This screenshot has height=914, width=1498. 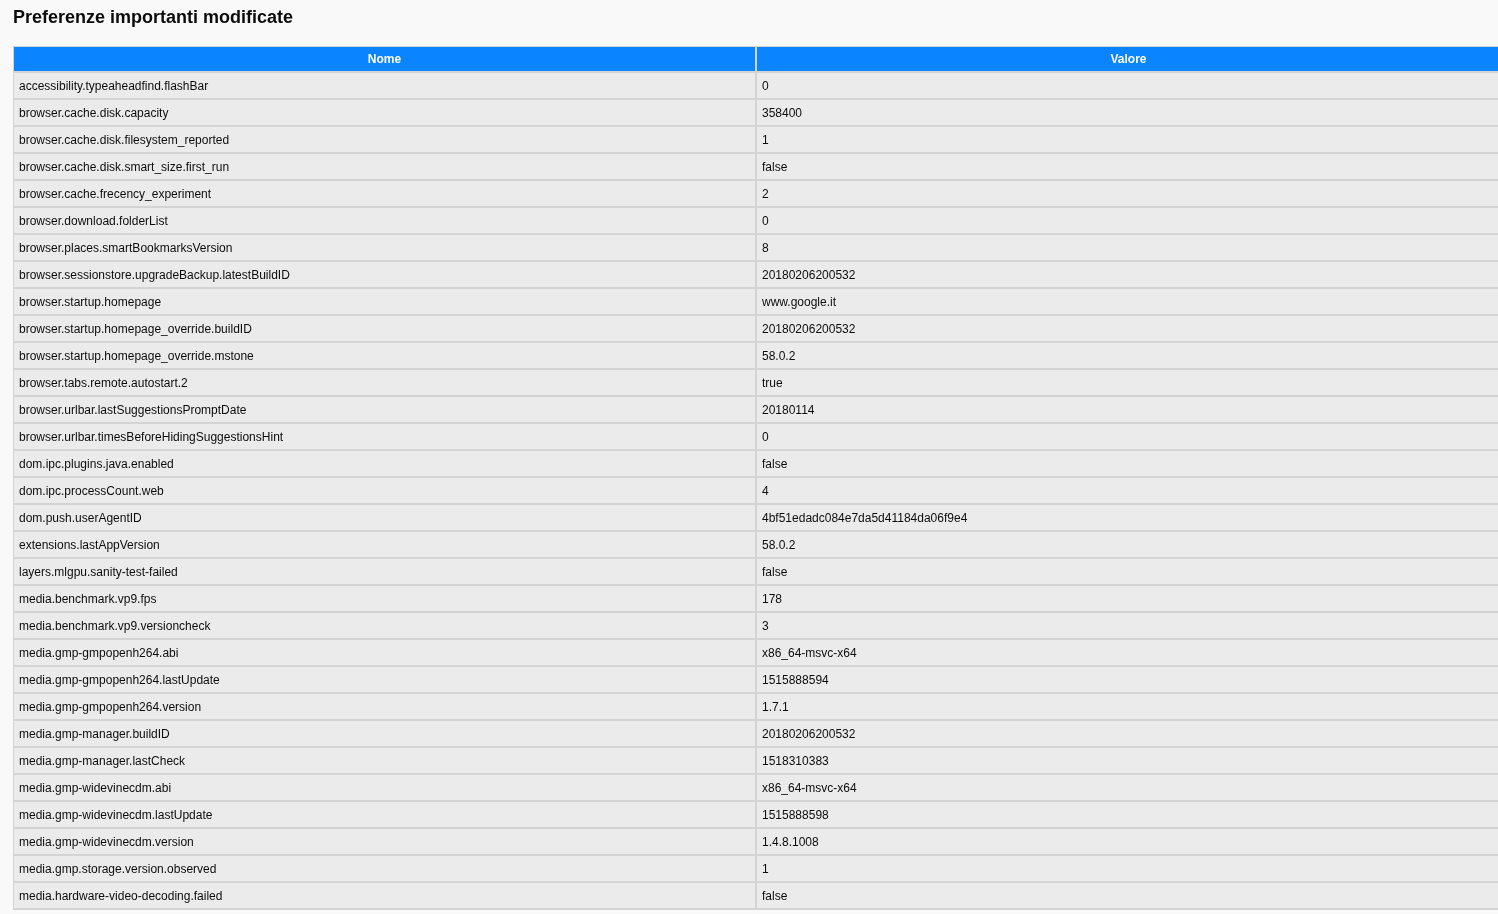 What do you see at coordinates (384, 166) in the screenshot?
I see `table-cell: browser.cache.disk.smart_size.first_run` at bounding box center [384, 166].